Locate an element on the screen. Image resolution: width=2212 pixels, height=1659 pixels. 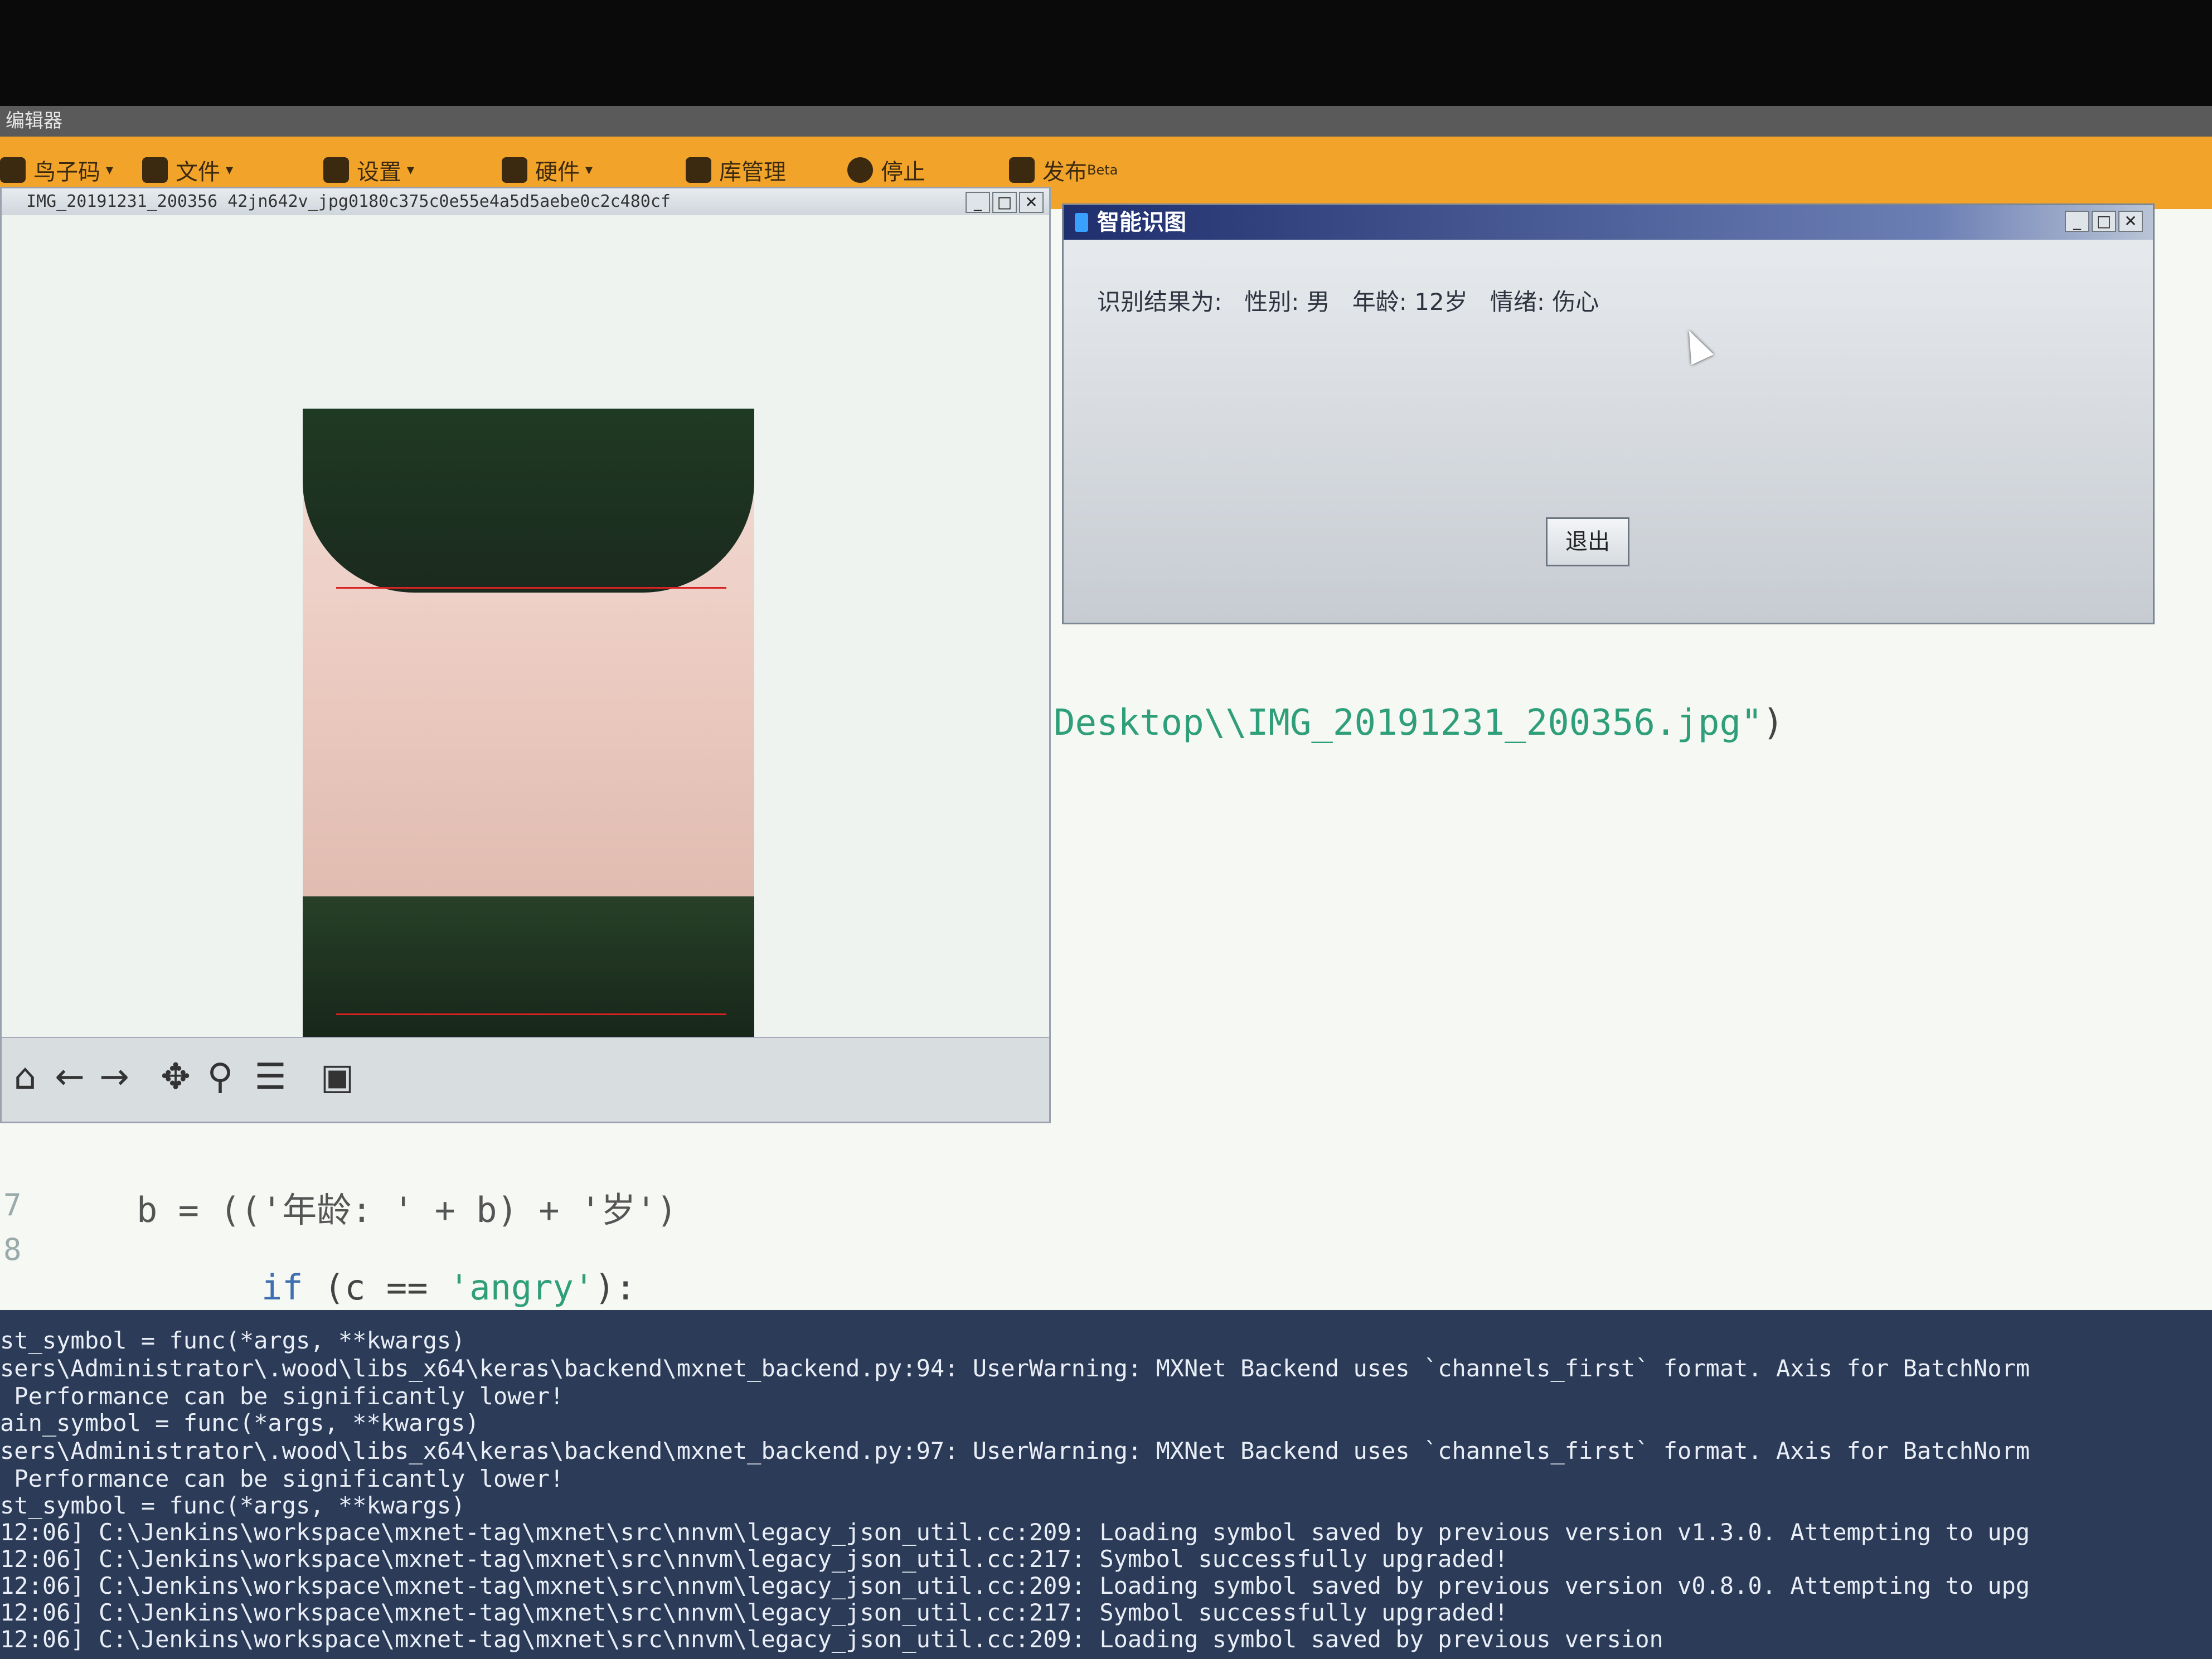
console-line: ain_symbol = func(*args, **kwargs) is located at coordinates (239, 1423).